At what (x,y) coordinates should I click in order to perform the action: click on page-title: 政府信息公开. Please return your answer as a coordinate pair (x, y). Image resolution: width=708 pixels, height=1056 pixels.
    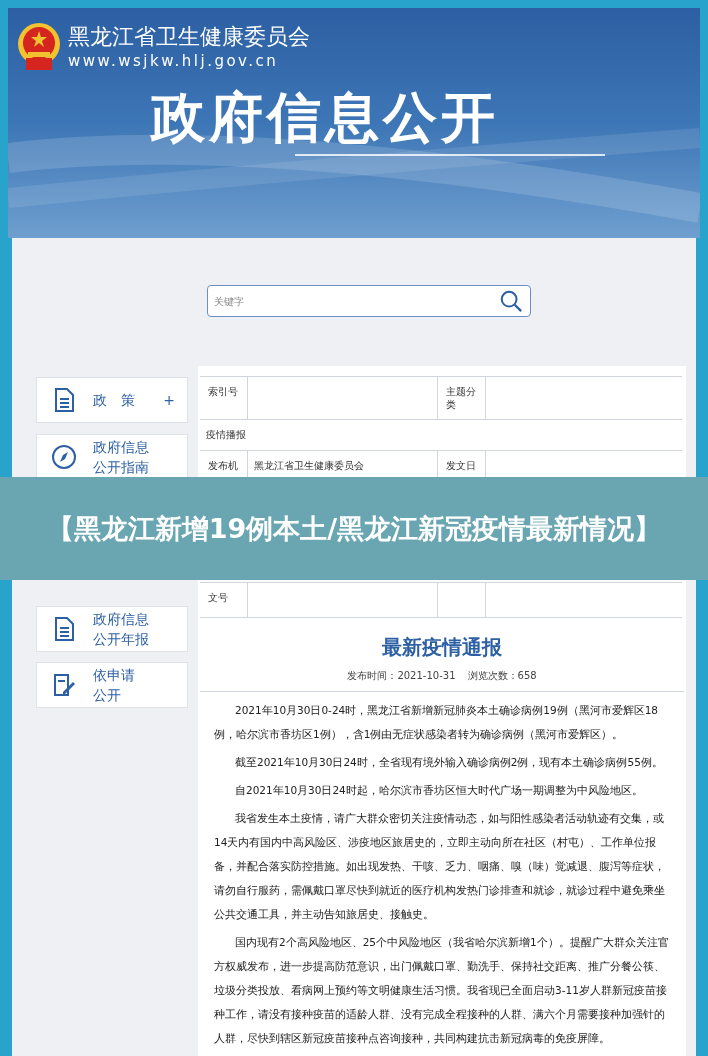
    Looking at the image, I should click on (324, 118).